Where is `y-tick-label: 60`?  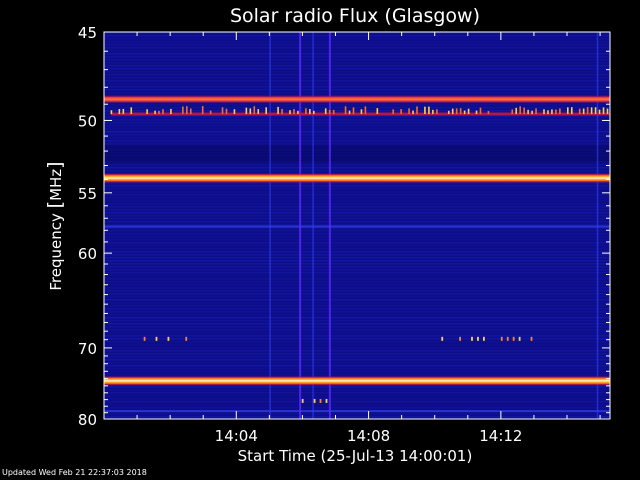
y-tick-label: 60 is located at coordinates (87, 254).